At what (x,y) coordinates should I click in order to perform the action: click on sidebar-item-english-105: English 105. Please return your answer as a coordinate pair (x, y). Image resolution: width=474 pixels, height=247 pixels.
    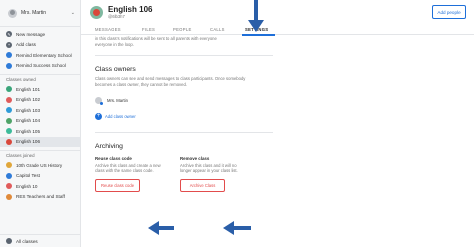
    Looking at the image, I should click on (40, 131).